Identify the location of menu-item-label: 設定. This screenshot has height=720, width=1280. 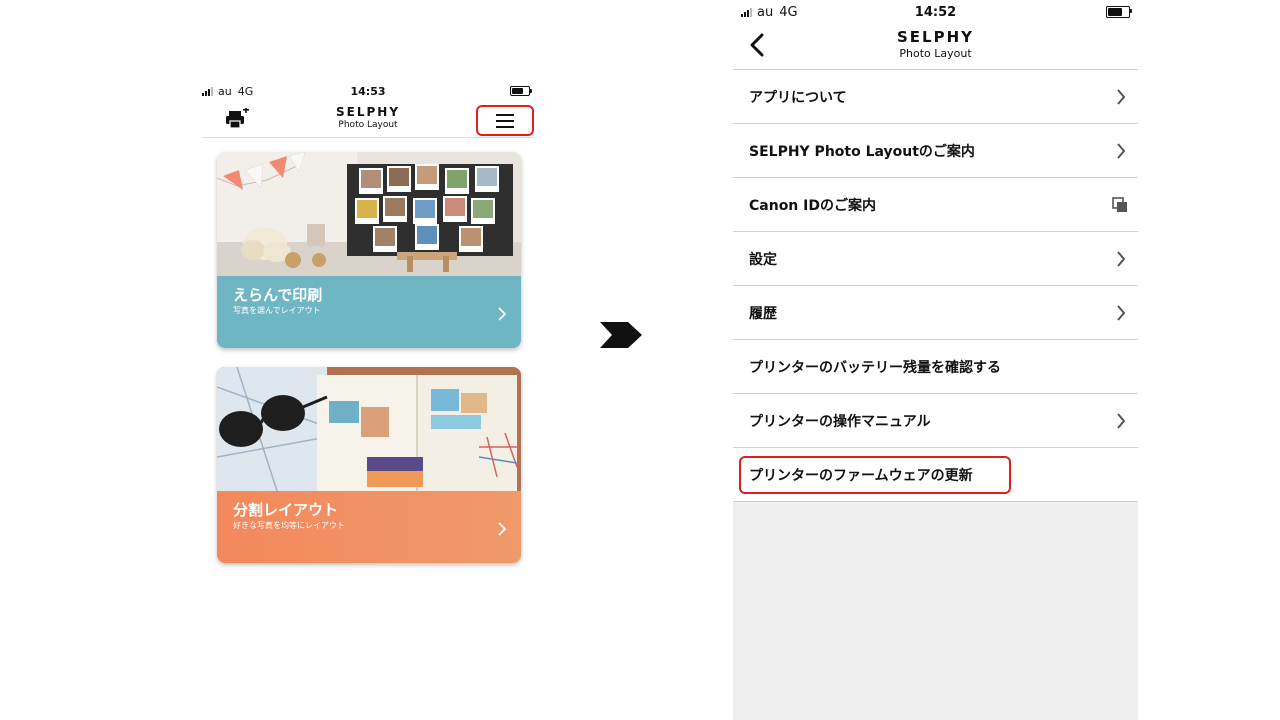
(763, 259).